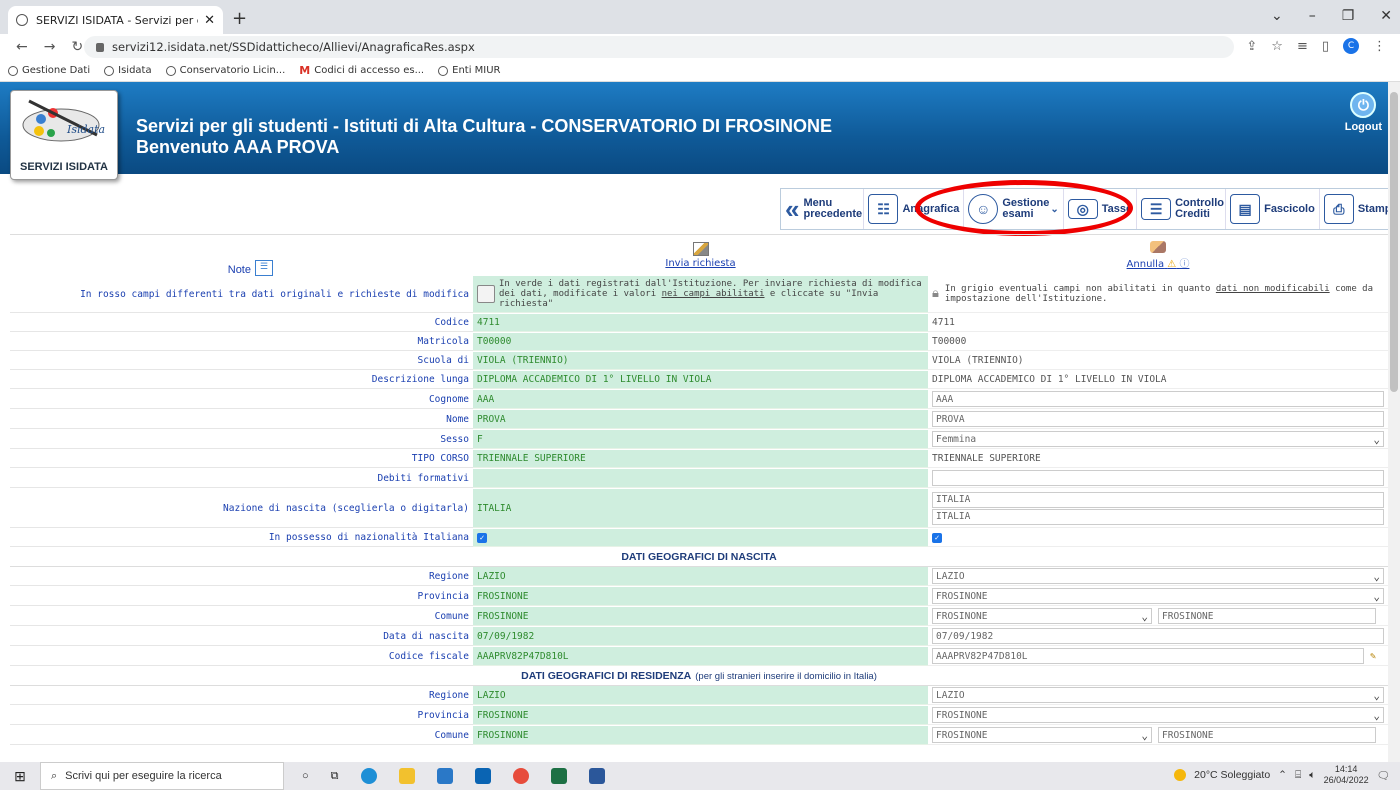 This screenshot has height=790, width=1400. I want to click on cortana-icon: ○, so click(305, 776).